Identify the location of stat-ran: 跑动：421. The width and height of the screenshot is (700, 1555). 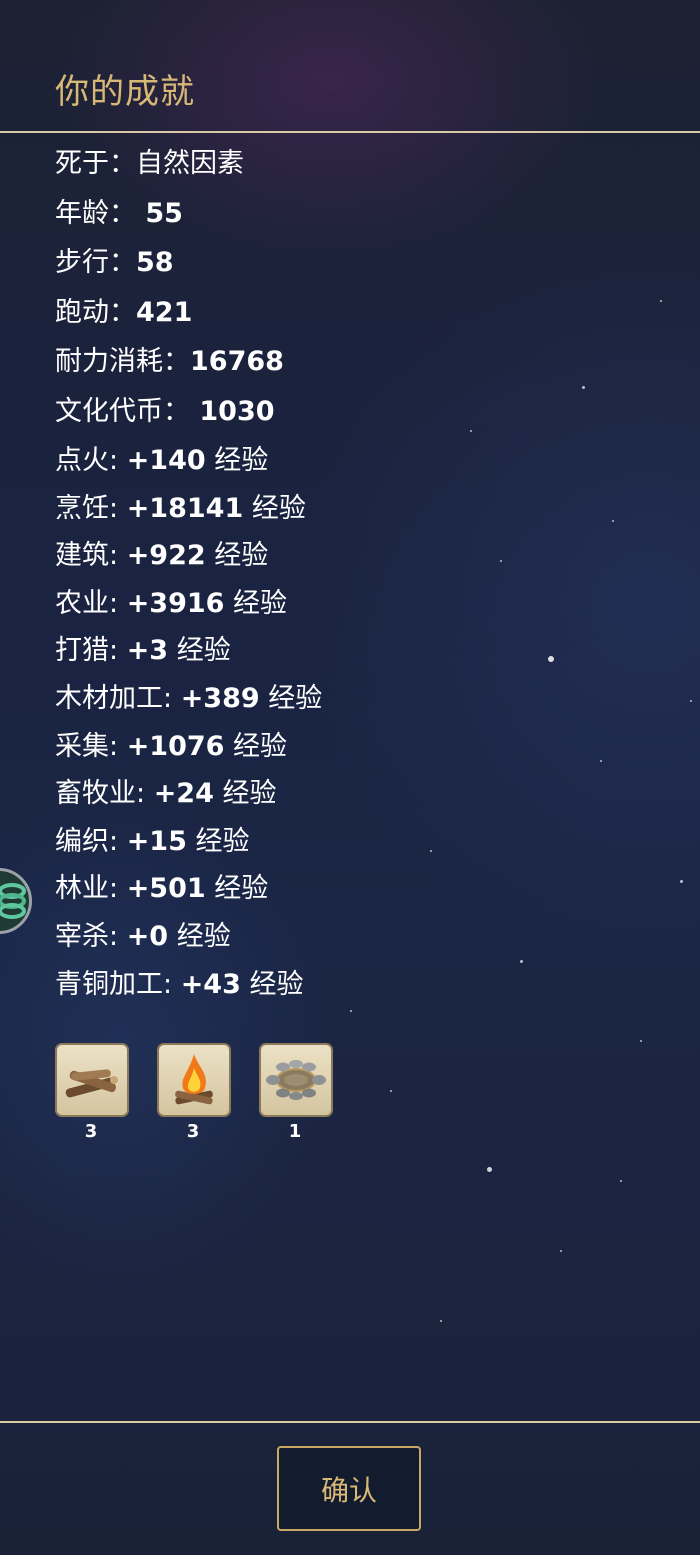
(188, 318).